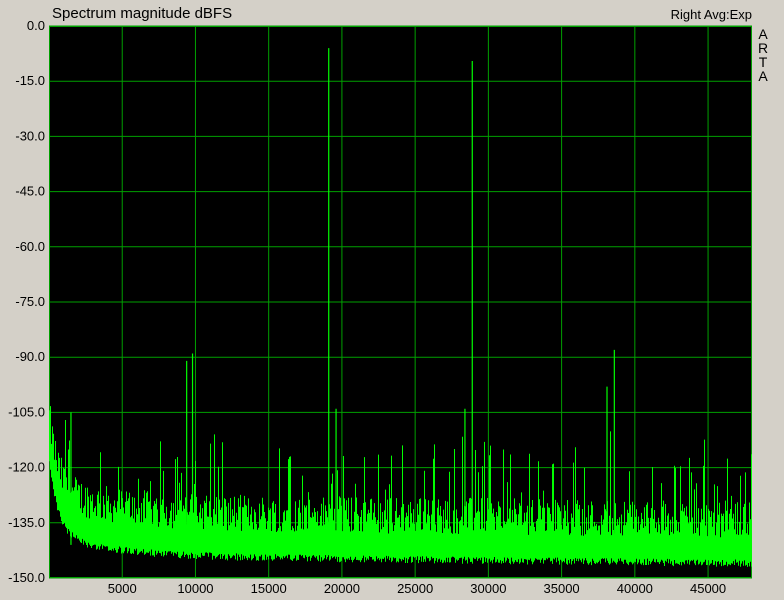  What do you see at coordinates (30, 301) in the screenshot?
I see `y-tick-label: -75.0` at bounding box center [30, 301].